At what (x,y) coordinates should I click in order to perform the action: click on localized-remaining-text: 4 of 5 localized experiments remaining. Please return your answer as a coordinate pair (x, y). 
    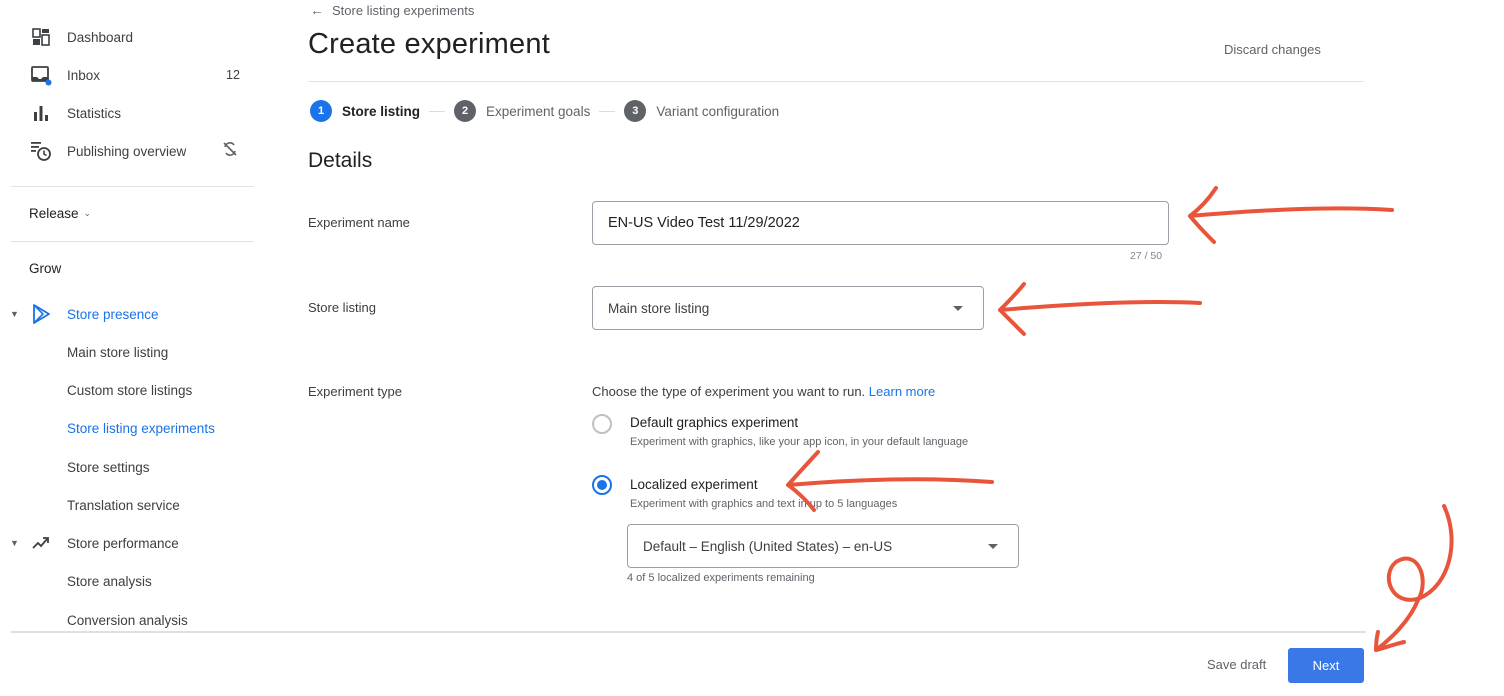
    Looking at the image, I should click on (721, 578).